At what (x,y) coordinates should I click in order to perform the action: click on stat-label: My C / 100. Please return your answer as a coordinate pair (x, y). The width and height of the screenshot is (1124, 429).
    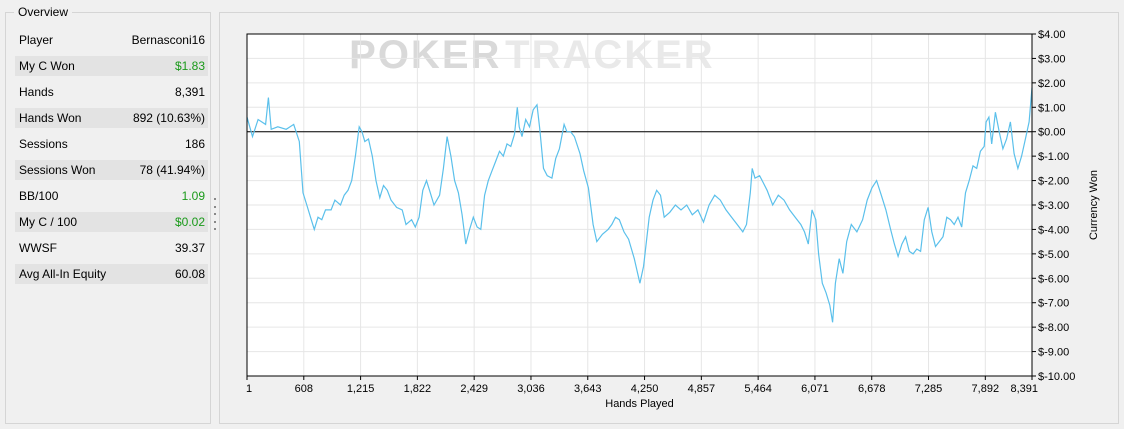
    Looking at the image, I should click on (48, 222).